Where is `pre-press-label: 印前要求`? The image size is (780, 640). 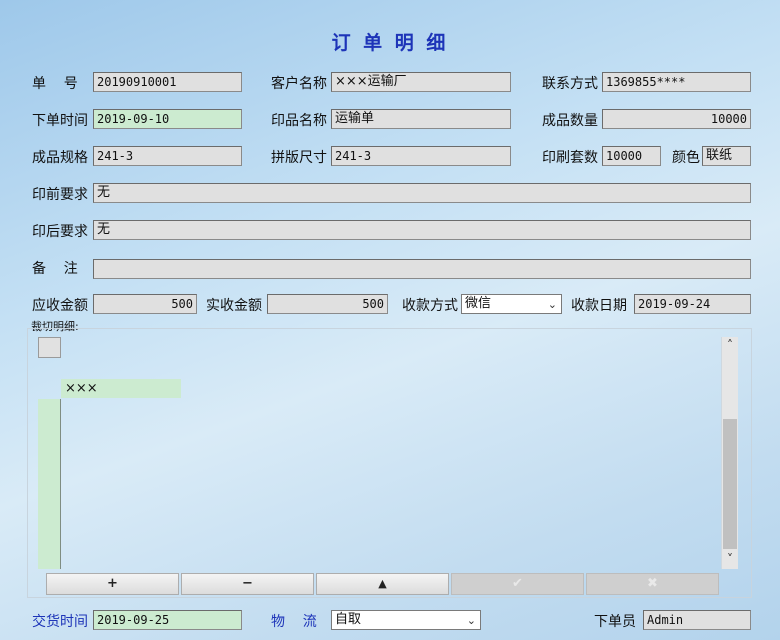 pre-press-label: 印前要求 is located at coordinates (60, 195).